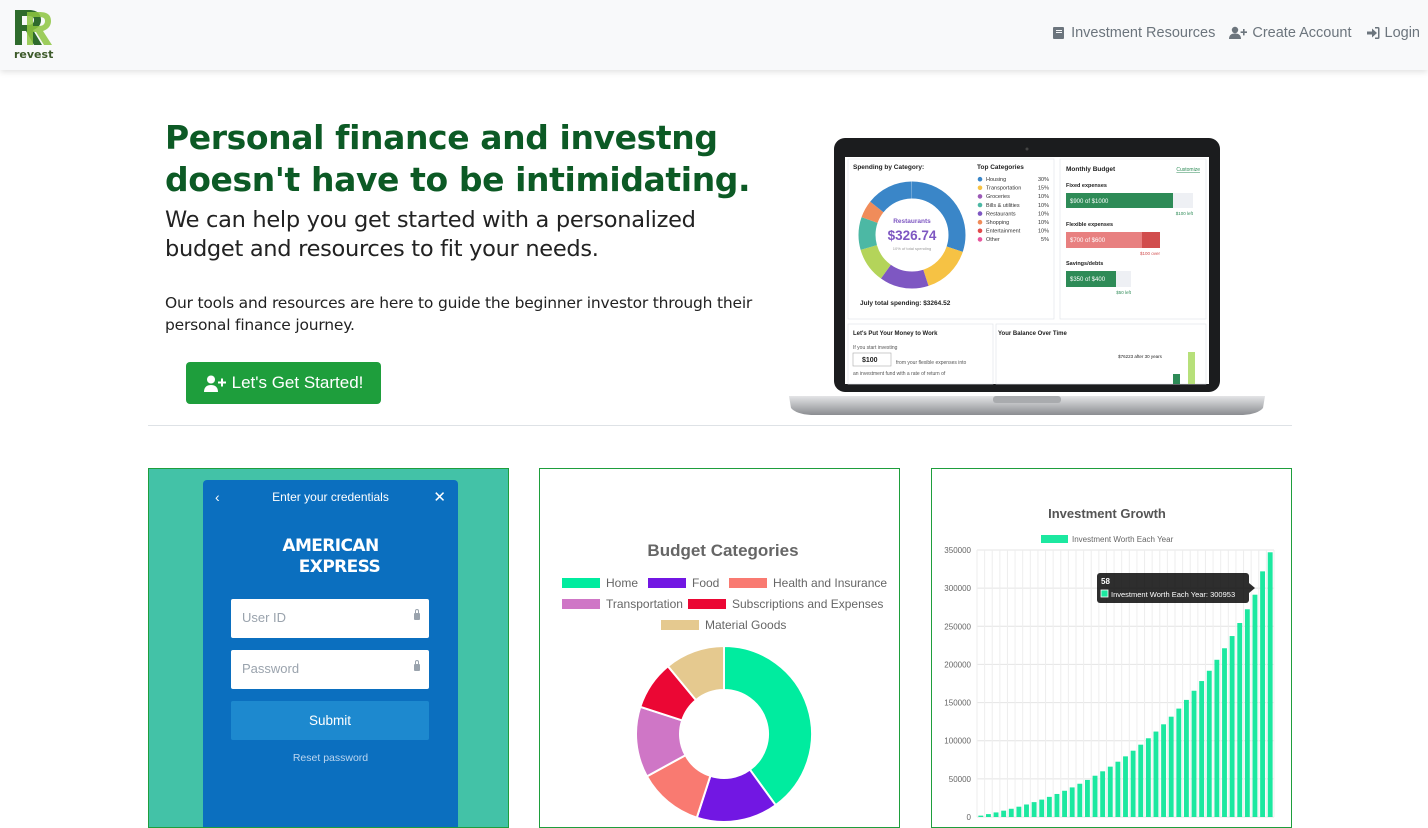  Describe the element at coordinates (283, 383) in the screenshot. I see `get-started-button: Let's Get Started!` at that location.